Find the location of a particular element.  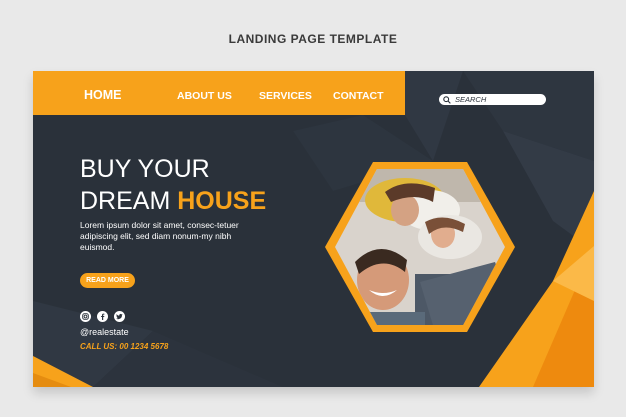

nav-home-link: HOME is located at coordinates (103, 95).